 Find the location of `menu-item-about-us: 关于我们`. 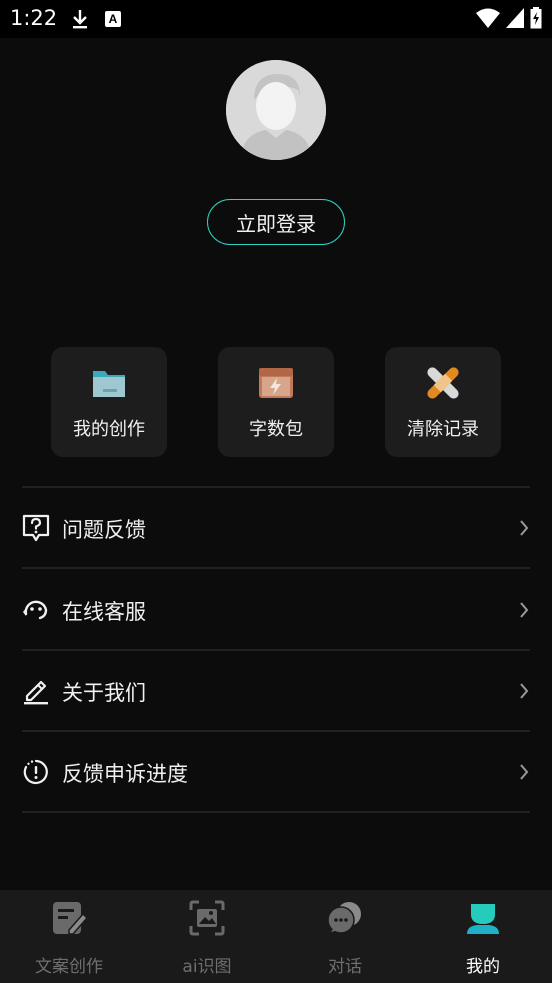

menu-item-about-us: 关于我们 is located at coordinates (276, 691).